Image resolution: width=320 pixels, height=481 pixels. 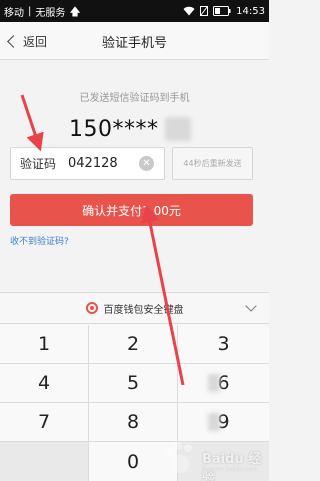 I want to click on code-label: 验证码, so click(x=38, y=164).